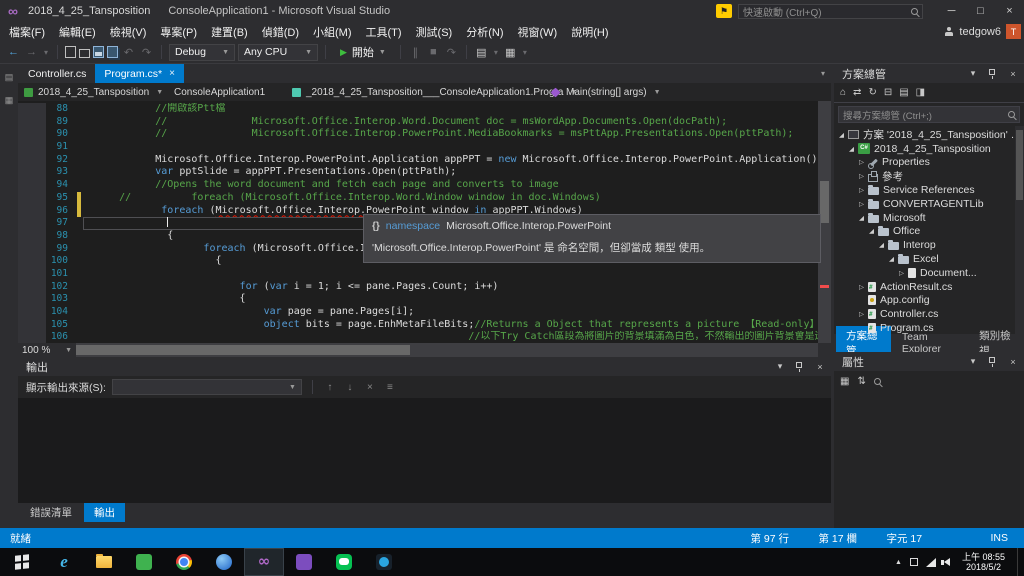  Describe the element at coordinates (64, 562) in the screenshot. I see `ie-taskbar-icon` at that location.